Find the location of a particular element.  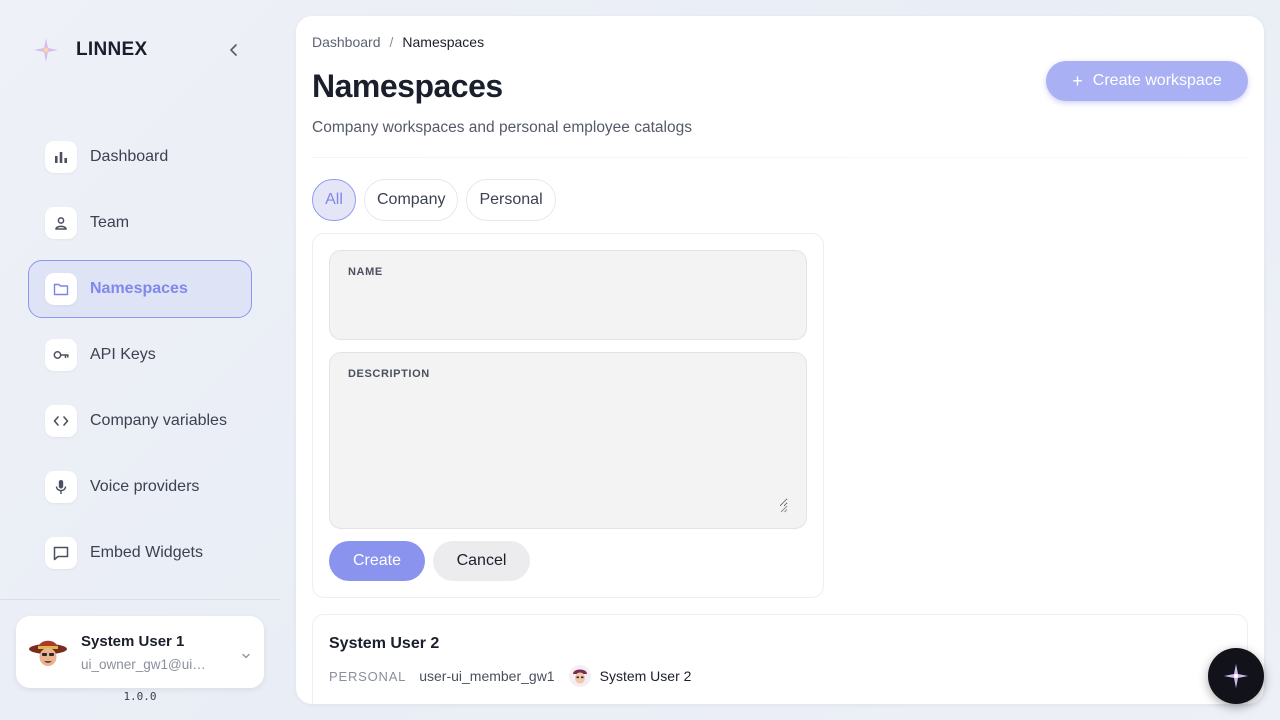

description-field-wrapper: DESCRIPTION is located at coordinates (568, 440).